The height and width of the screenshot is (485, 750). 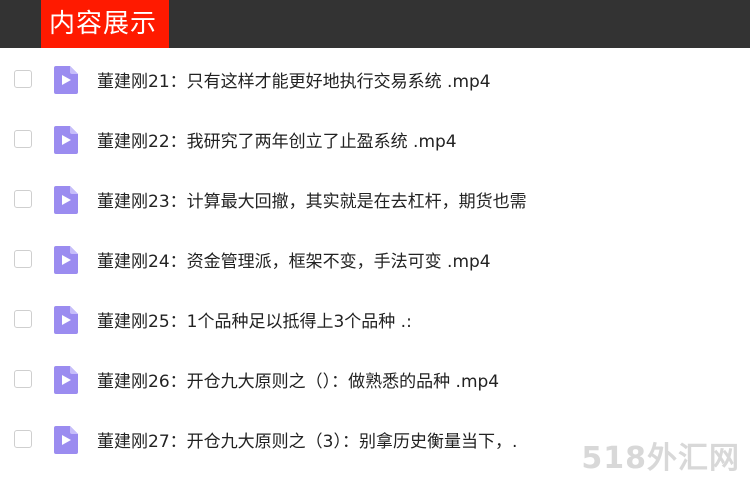 What do you see at coordinates (294, 79) in the screenshot?
I see `file-name: 董建刚21：只有这样才能更好地执行交易系统 .mp4` at bounding box center [294, 79].